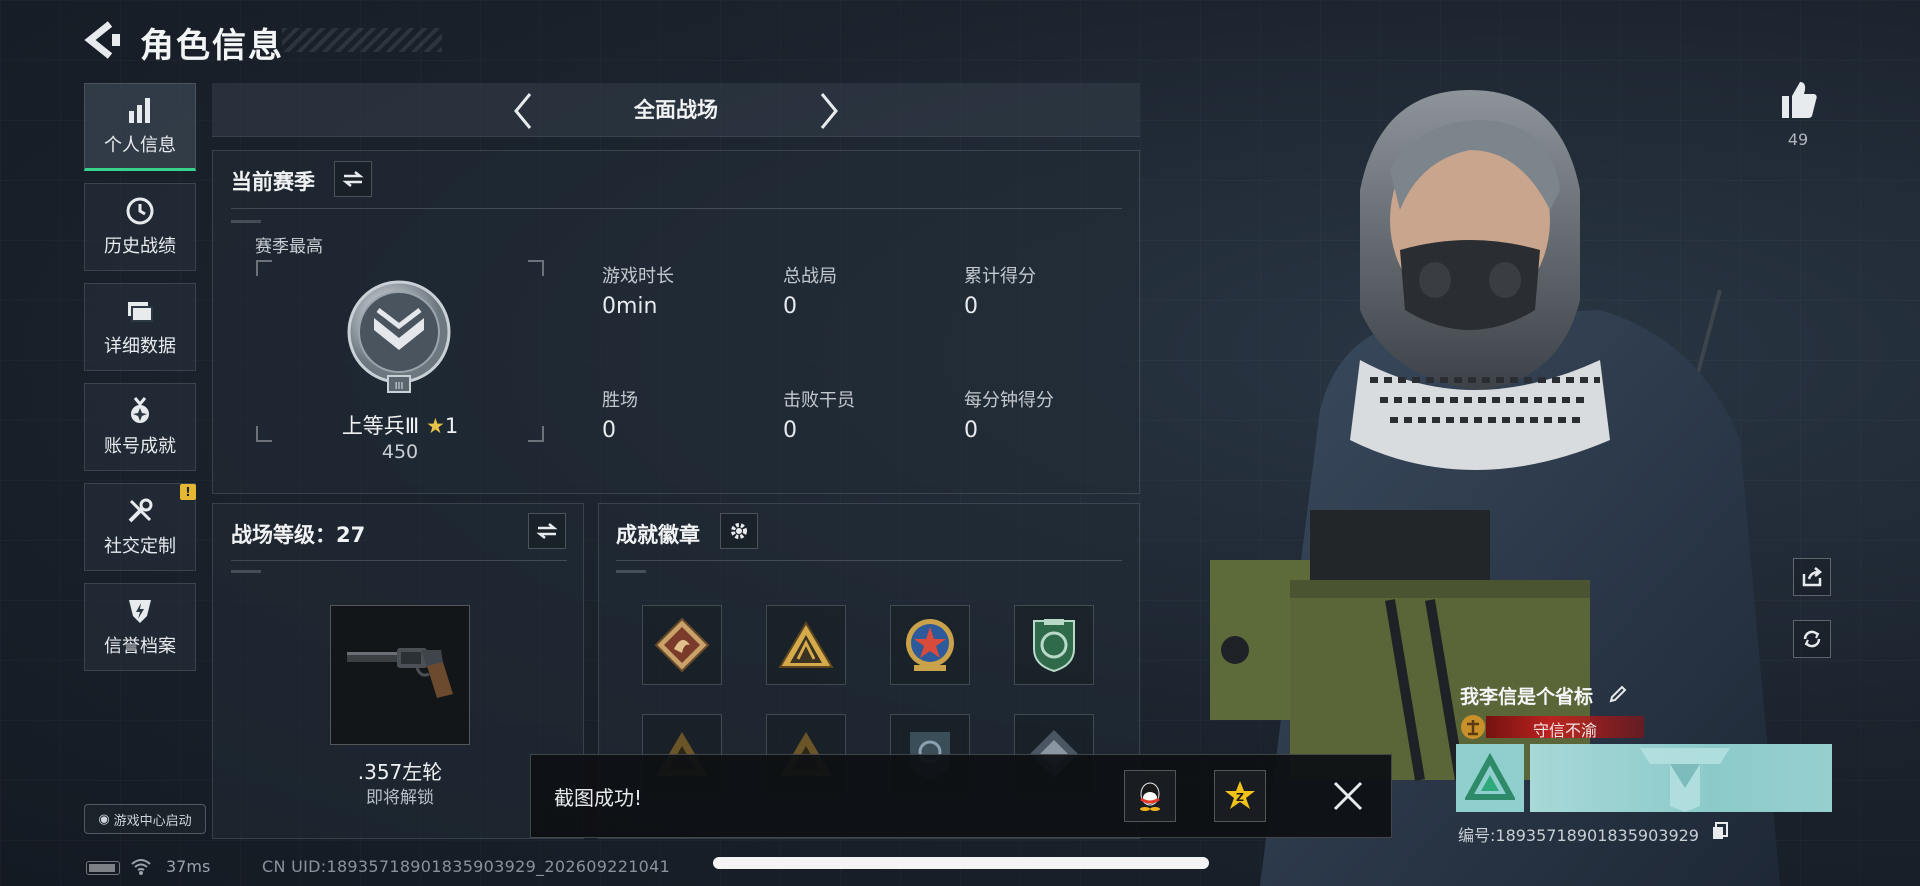  I want to click on stat-label: 累计得分, so click(1000, 276).